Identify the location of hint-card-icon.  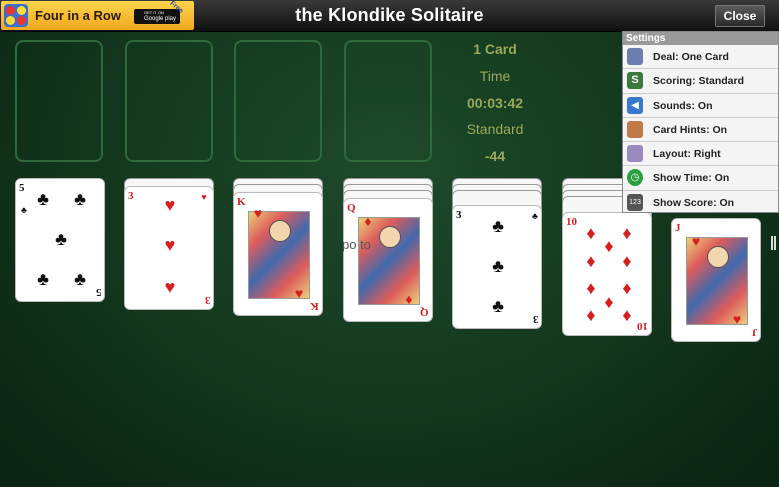
(635, 129).